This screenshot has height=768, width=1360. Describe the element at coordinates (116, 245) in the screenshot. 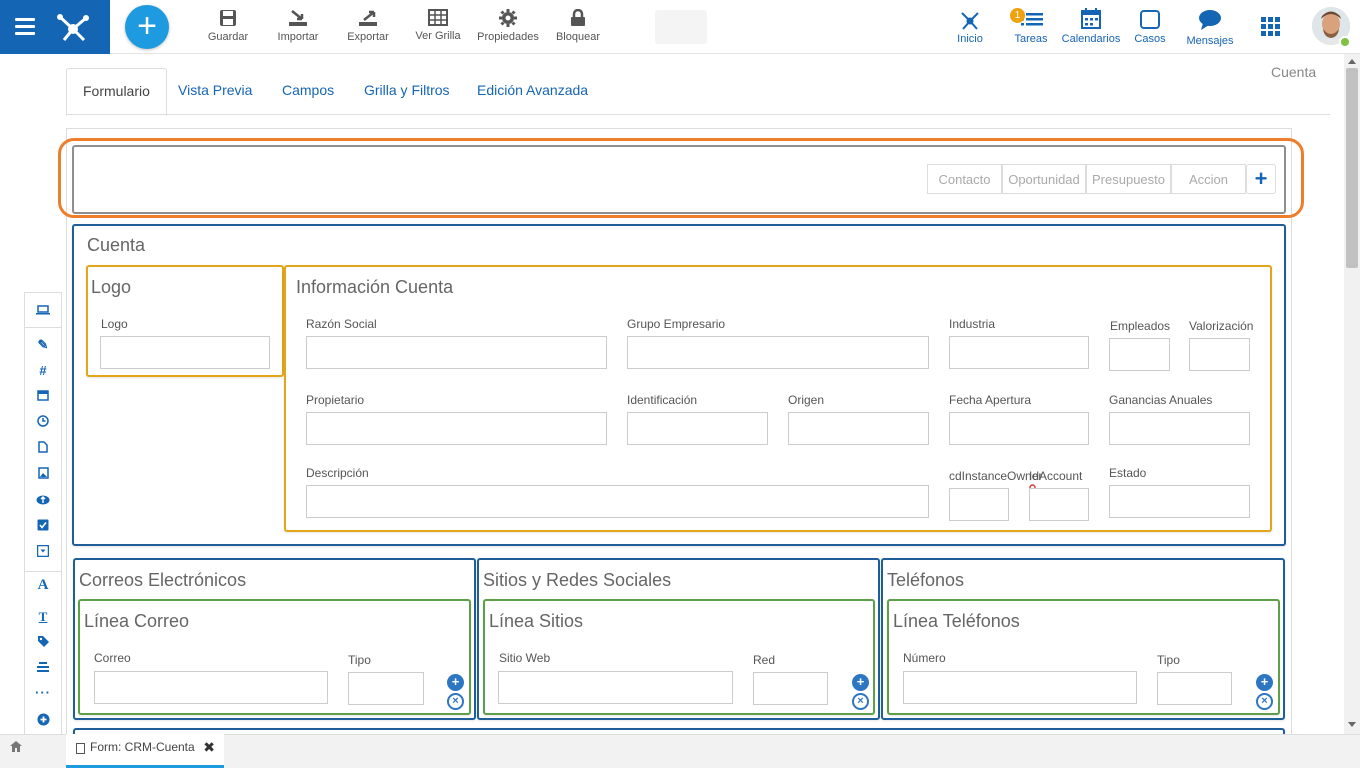

I see `container-cuenta-title: Cuenta` at that location.